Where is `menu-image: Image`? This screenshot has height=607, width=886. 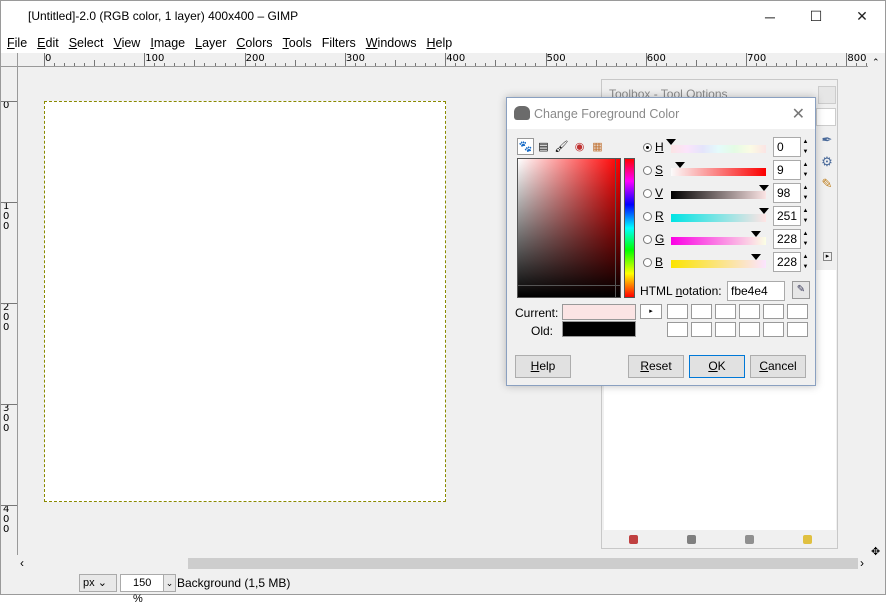
menu-image: Image is located at coordinates (167, 43).